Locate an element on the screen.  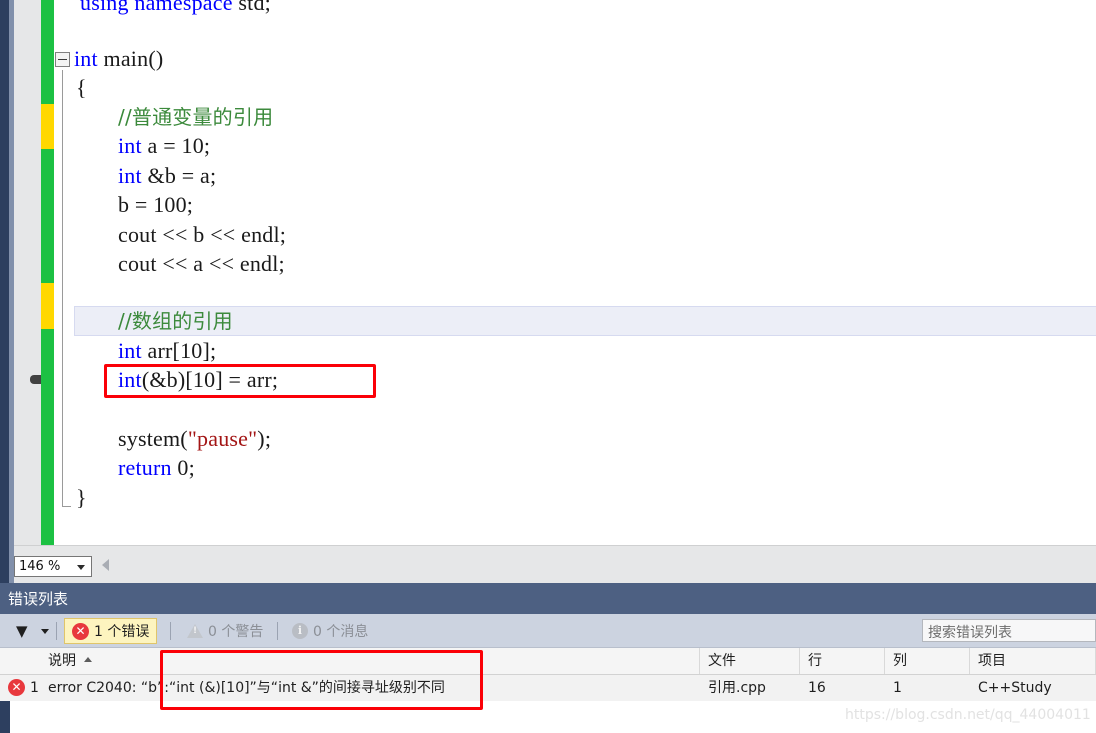
code-line: int(&b)[10] = arr; is located at coordinates (166, 380).